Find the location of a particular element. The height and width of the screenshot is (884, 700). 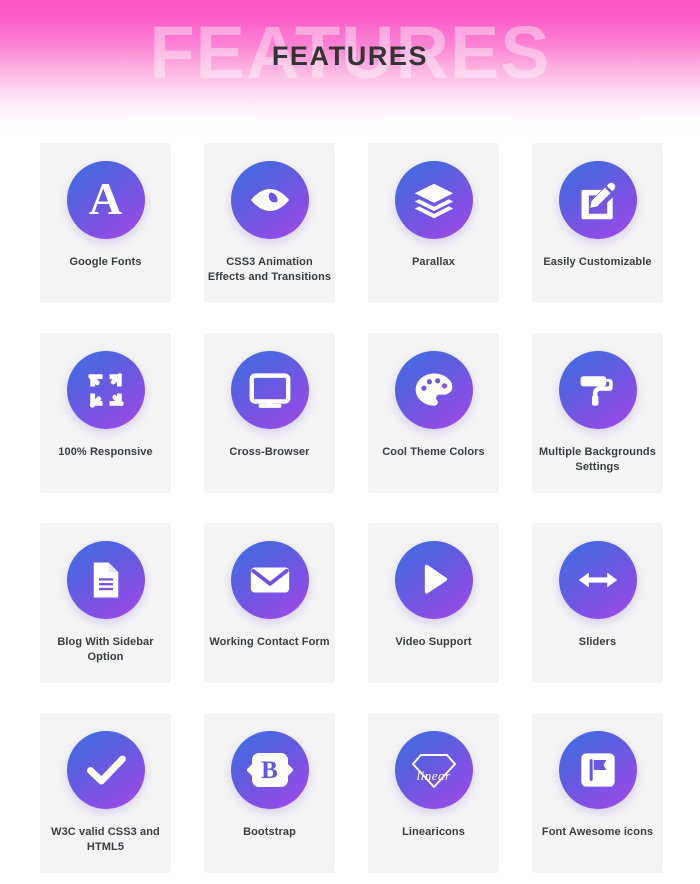

feature-label: Parallax is located at coordinates (433, 262).